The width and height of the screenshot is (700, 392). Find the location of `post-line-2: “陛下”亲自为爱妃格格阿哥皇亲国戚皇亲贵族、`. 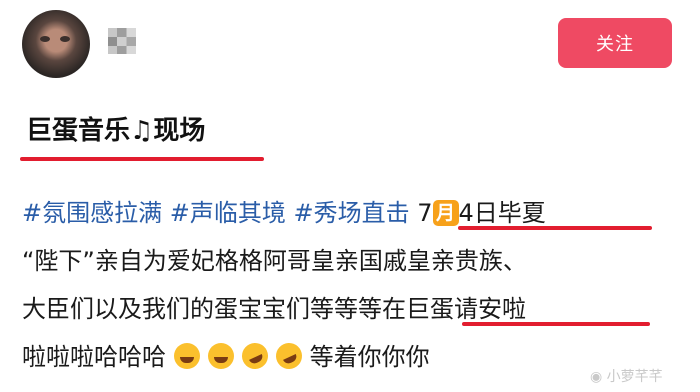

post-line-2: “陛下”亲自为爱妃格格阿哥皇亲国戚皇亲贵族、 is located at coordinates (274, 261).